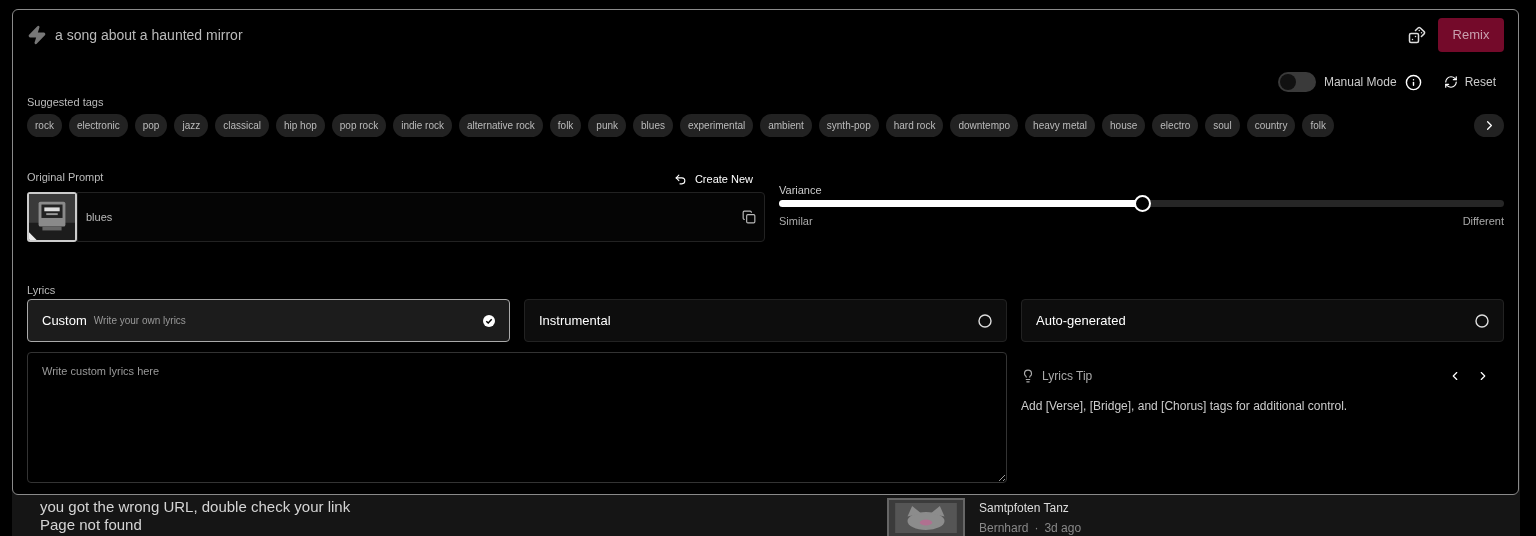  I want to click on tag-chip: house, so click(1124, 125).